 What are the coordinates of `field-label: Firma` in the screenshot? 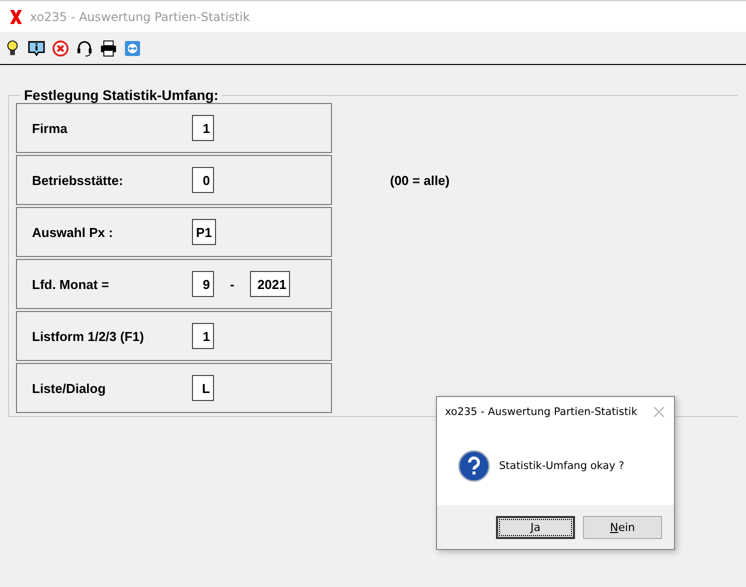 It's located at (50, 128).